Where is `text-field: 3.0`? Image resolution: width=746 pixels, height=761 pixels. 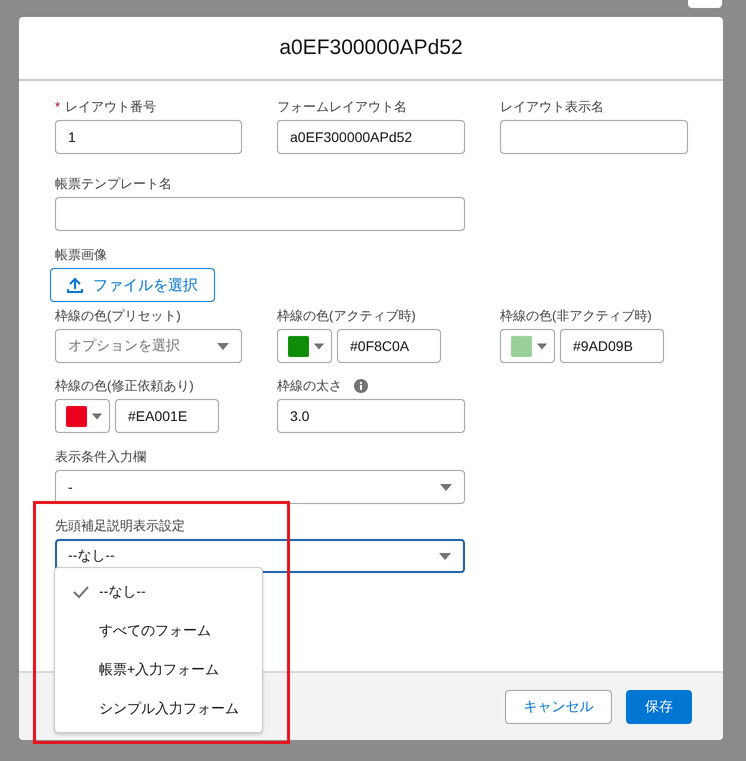
text-field: 3.0 is located at coordinates (371, 416).